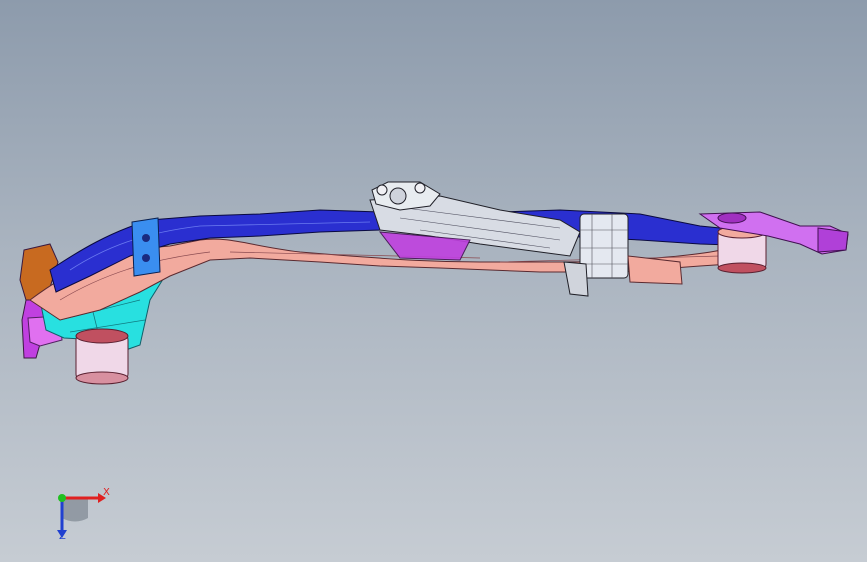 This screenshot has height=562, width=867. What do you see at coordinates (62, 498) in the screenshot?
I see `y-axis-dot-icon` at bounding box center [62, 498].